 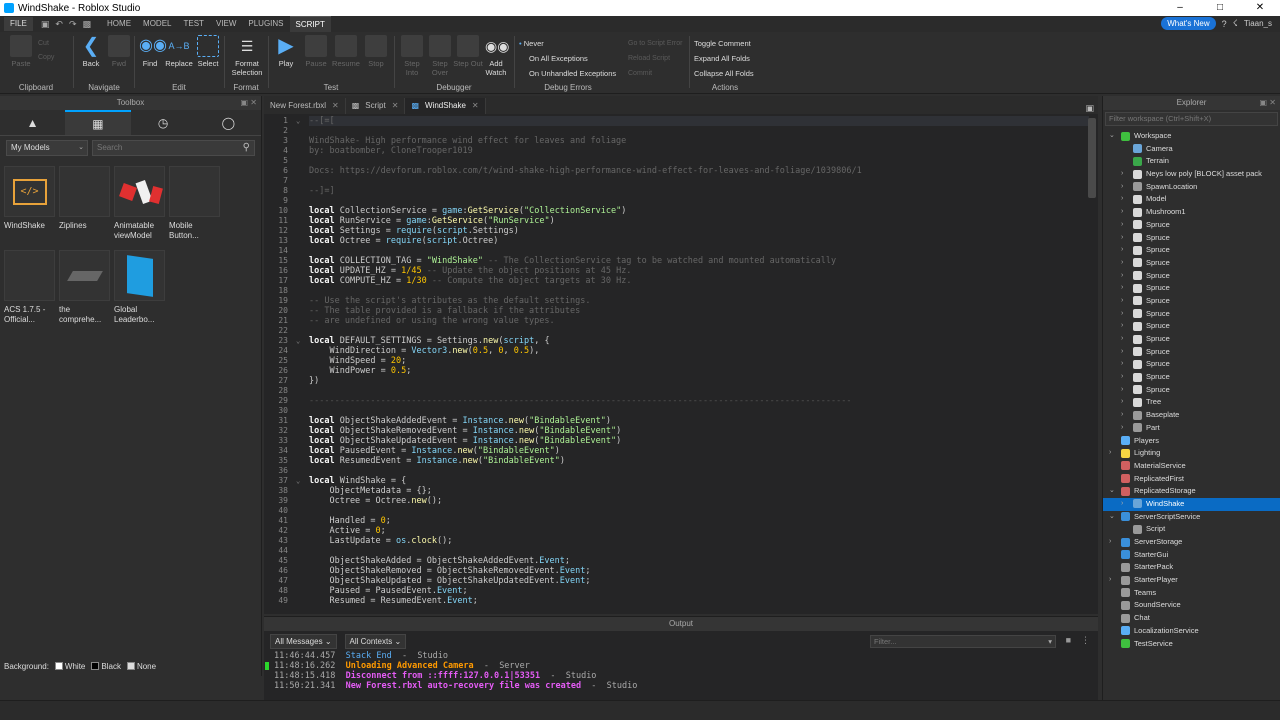 I want to click on explorer-item: Terrain, so click(x=1191, y=161).